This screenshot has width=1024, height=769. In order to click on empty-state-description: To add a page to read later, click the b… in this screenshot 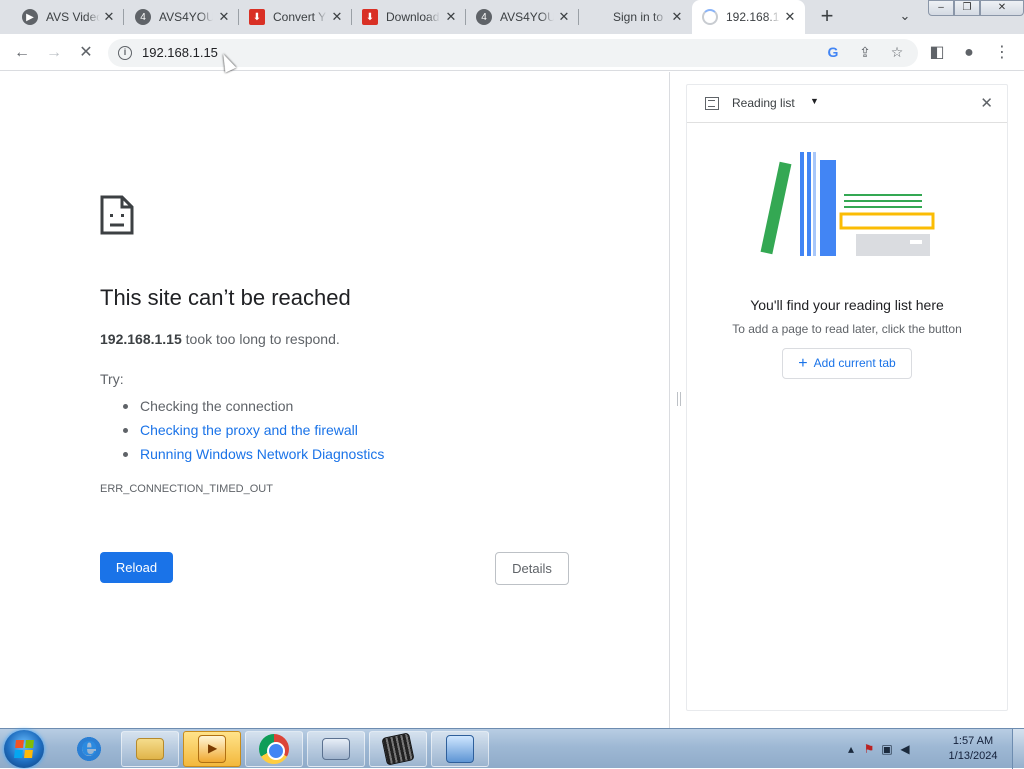, I will do `click(847, 329)`.